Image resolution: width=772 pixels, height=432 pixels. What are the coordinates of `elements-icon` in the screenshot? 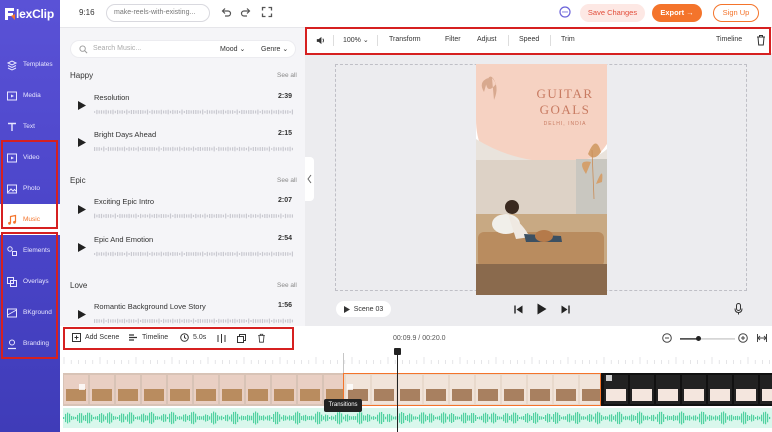 It's located at (12, 250).